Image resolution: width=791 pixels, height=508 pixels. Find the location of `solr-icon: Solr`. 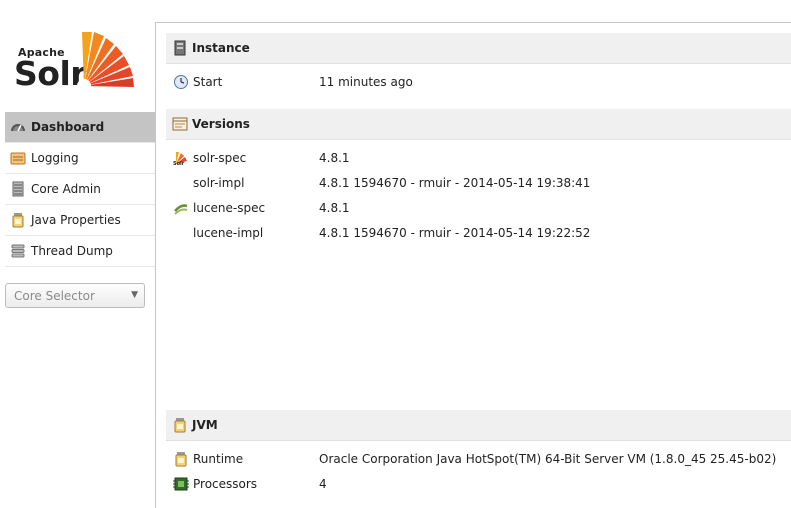

solr-icon: Solr is located at coordinates (180, 159).